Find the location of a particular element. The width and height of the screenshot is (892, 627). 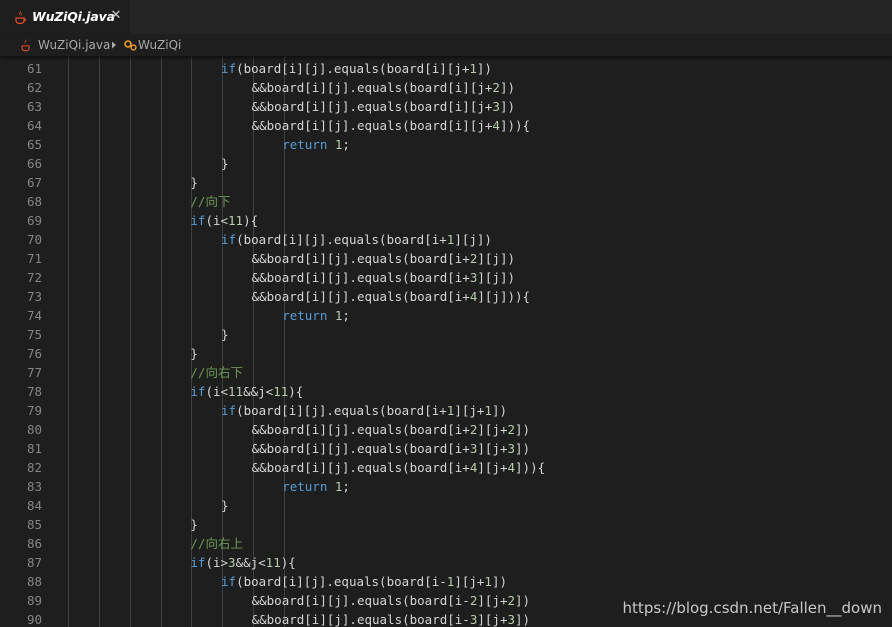

line-number: 87 is located at coordinates (34, 562).